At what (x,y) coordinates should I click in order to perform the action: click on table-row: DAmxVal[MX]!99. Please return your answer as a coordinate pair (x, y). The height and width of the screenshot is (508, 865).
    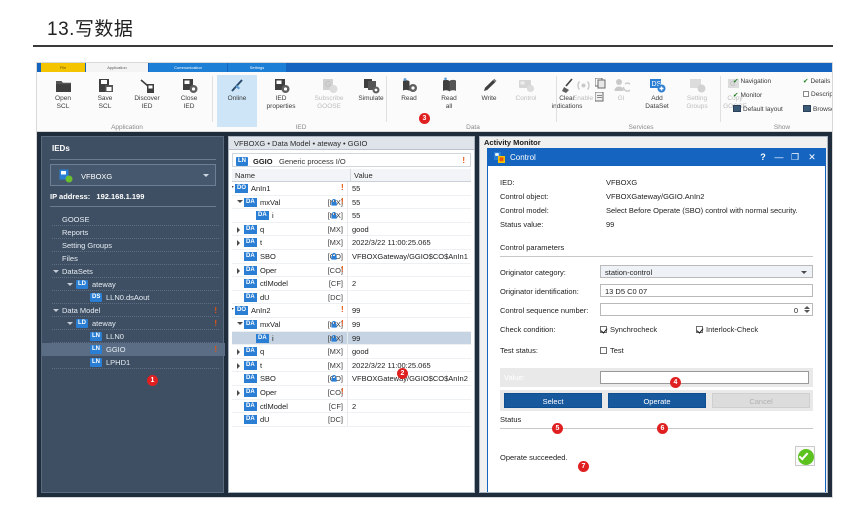
    Looking at the image, I should click on (351, 324).